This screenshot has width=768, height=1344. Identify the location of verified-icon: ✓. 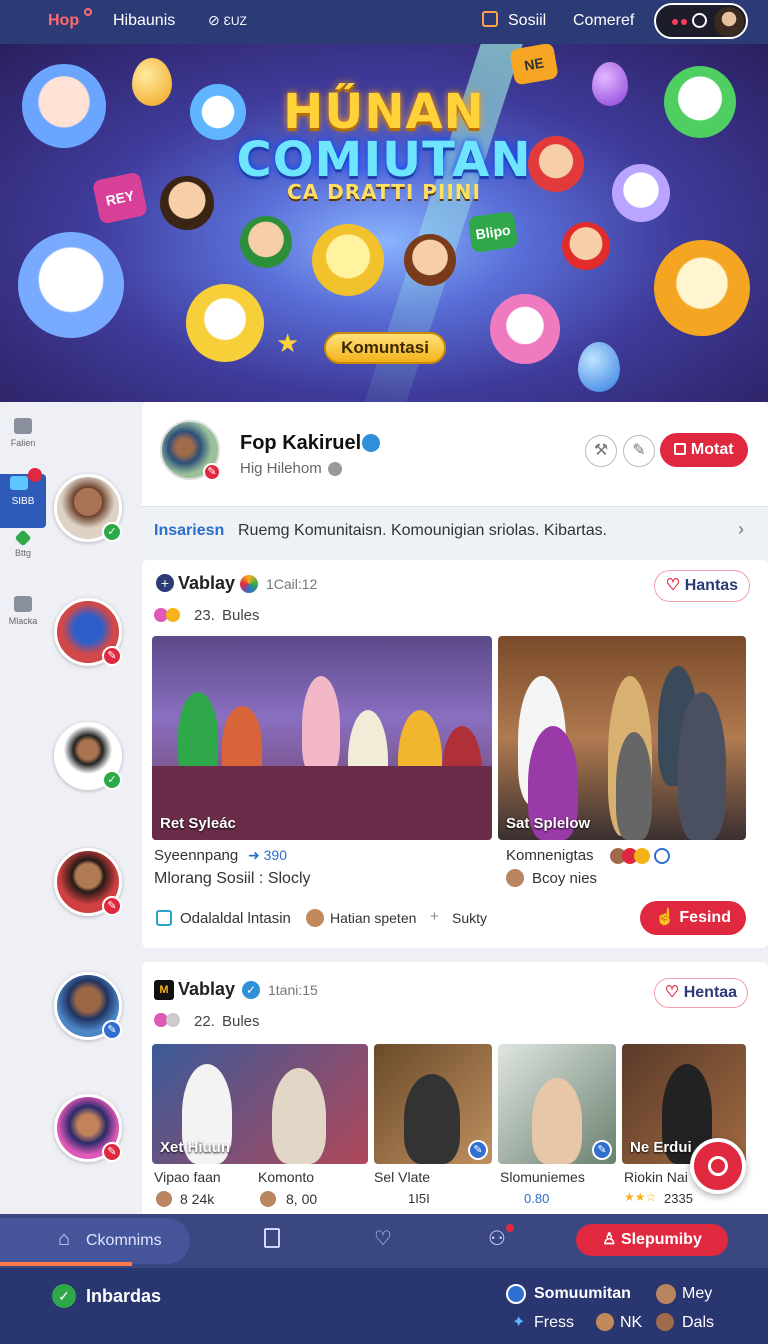
(251, 990).